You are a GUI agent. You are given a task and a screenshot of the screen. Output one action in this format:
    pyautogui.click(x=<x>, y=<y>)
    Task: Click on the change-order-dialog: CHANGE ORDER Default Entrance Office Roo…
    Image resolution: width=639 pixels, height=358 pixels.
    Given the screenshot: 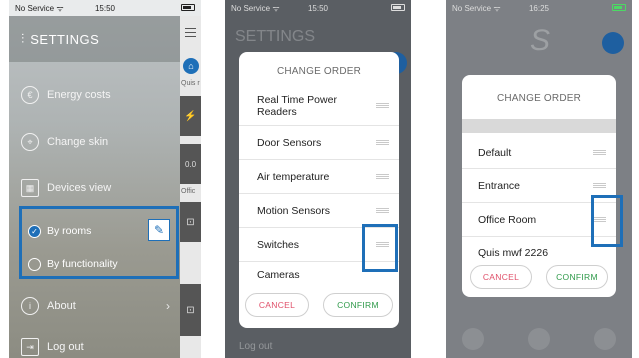 What is the action you would take?
    pyautogui.click(x=539, y=186)
    